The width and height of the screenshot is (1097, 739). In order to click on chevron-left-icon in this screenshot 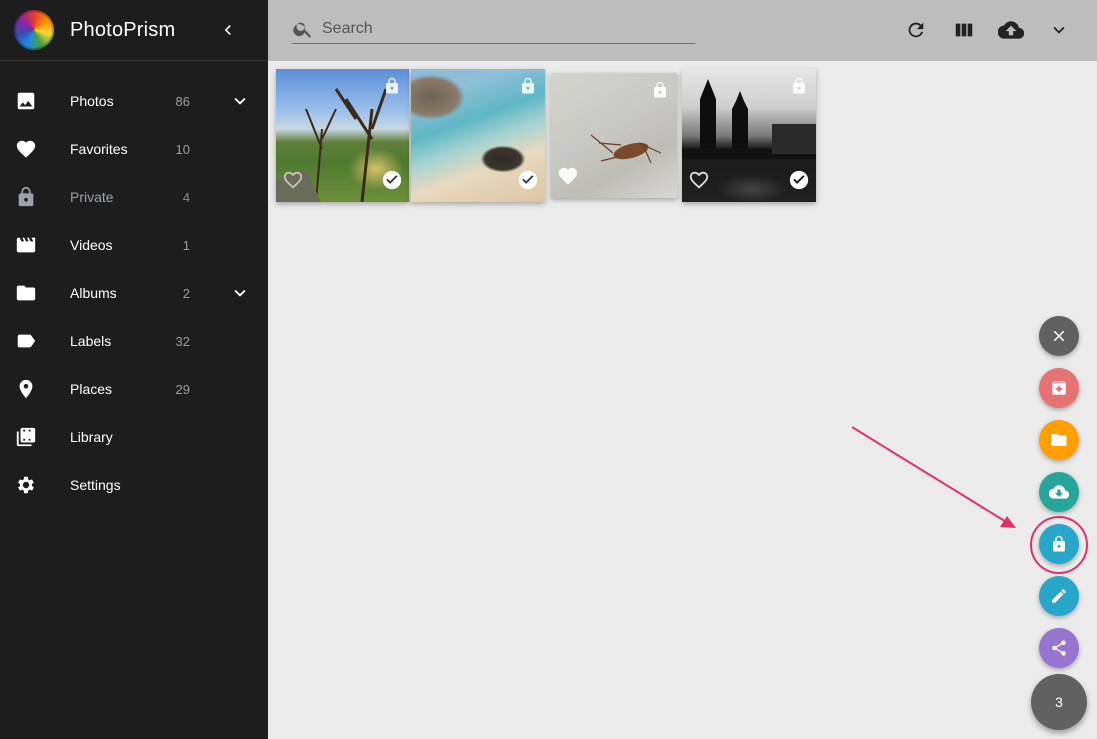, I will do `click(227, 30)`.